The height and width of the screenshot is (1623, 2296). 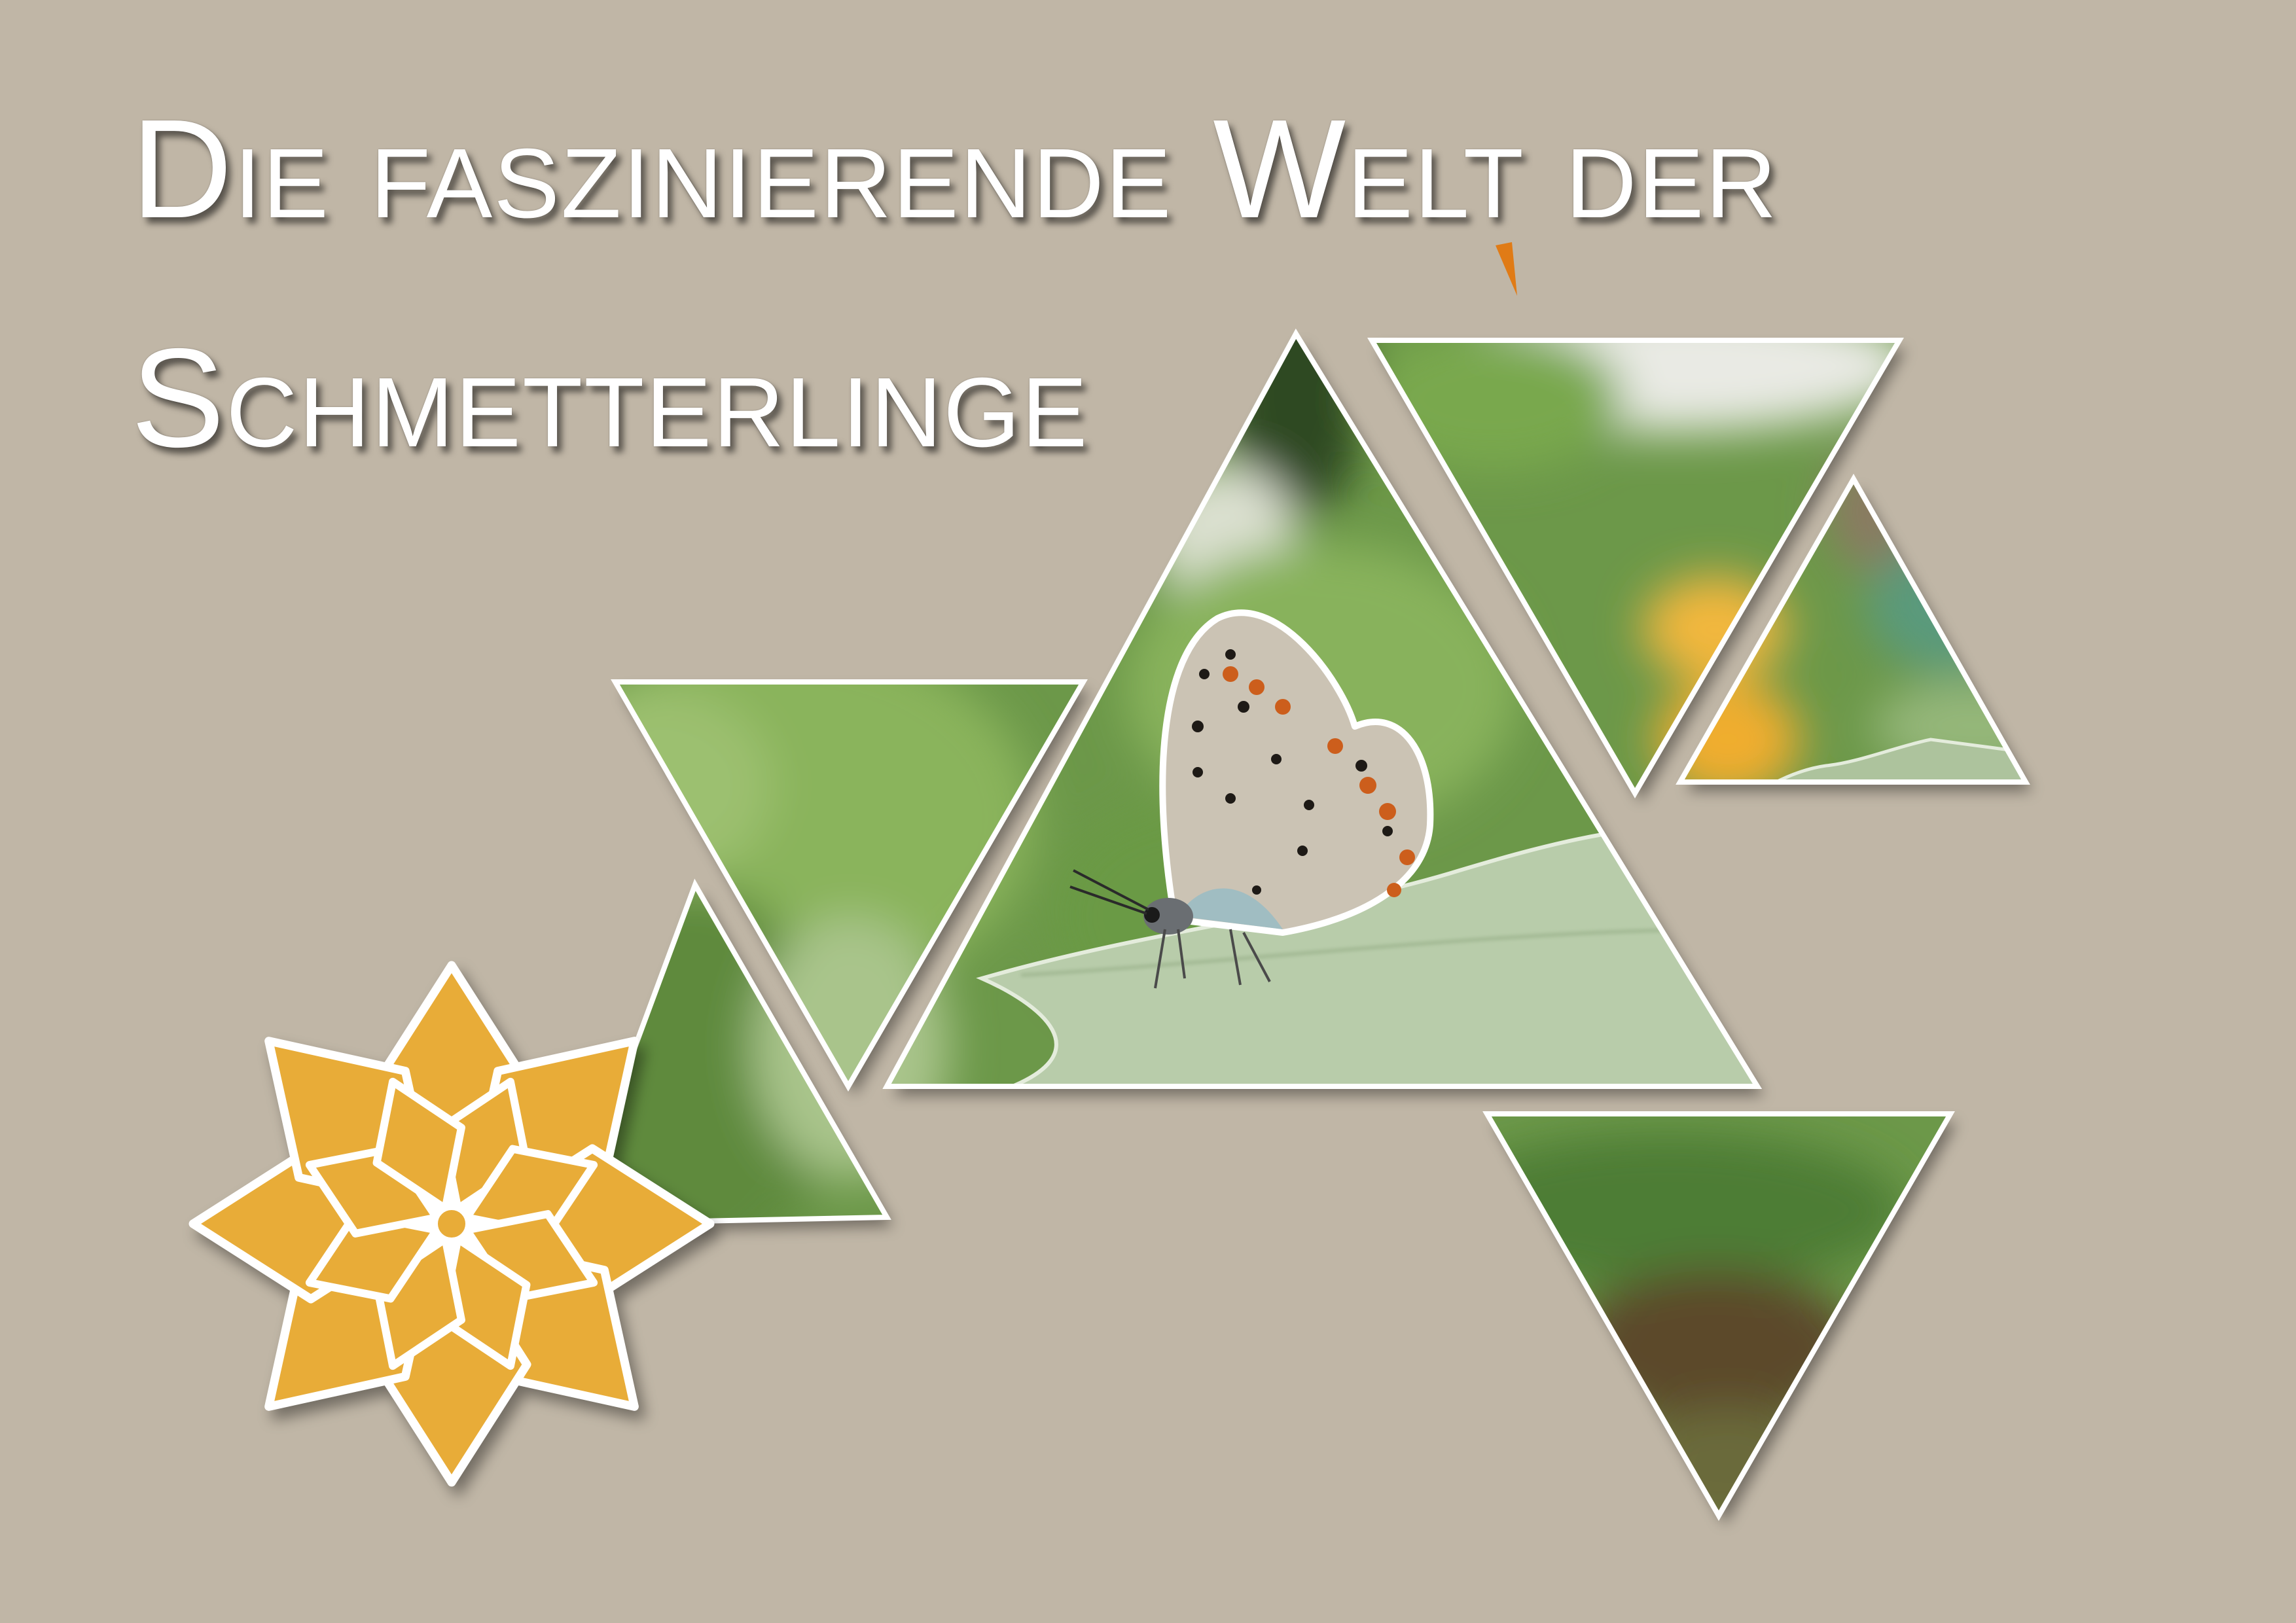 What do you see at coordinates (451, 1222) in the screenshot?
I see `flower-icon` at bounding box center [451, 1222].